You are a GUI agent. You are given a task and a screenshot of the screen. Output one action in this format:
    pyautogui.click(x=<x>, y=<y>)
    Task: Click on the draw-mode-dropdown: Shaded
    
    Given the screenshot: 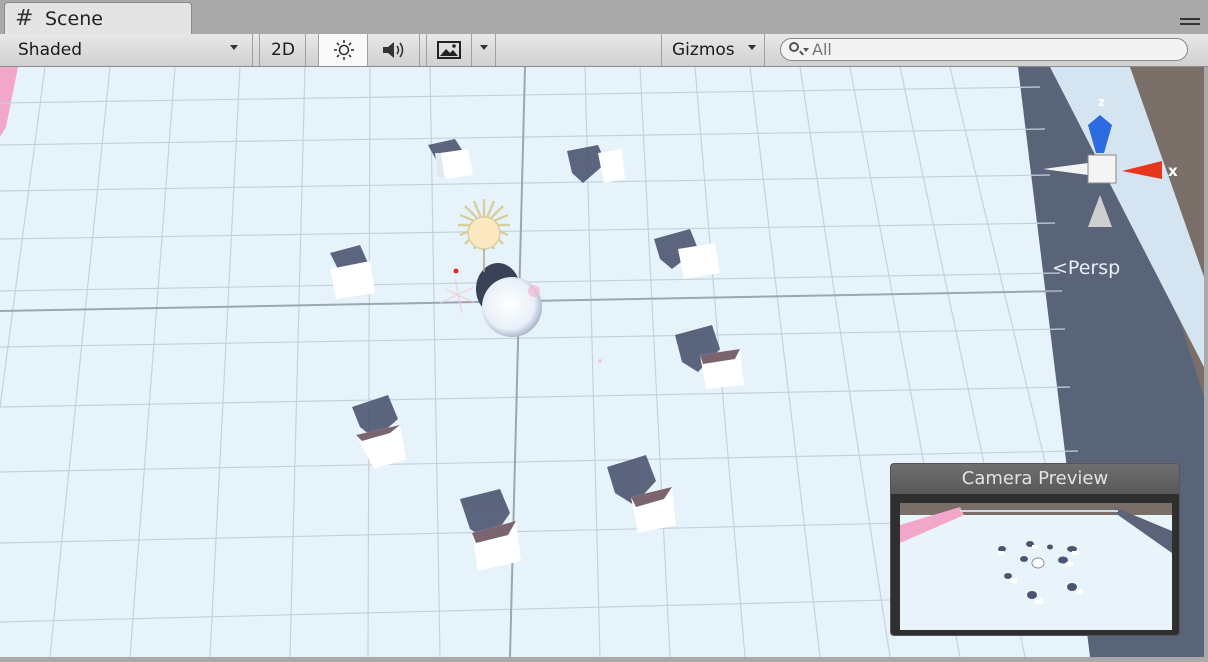 What is the action you would take?
    pyautogui.click(x=126, y=50)
    